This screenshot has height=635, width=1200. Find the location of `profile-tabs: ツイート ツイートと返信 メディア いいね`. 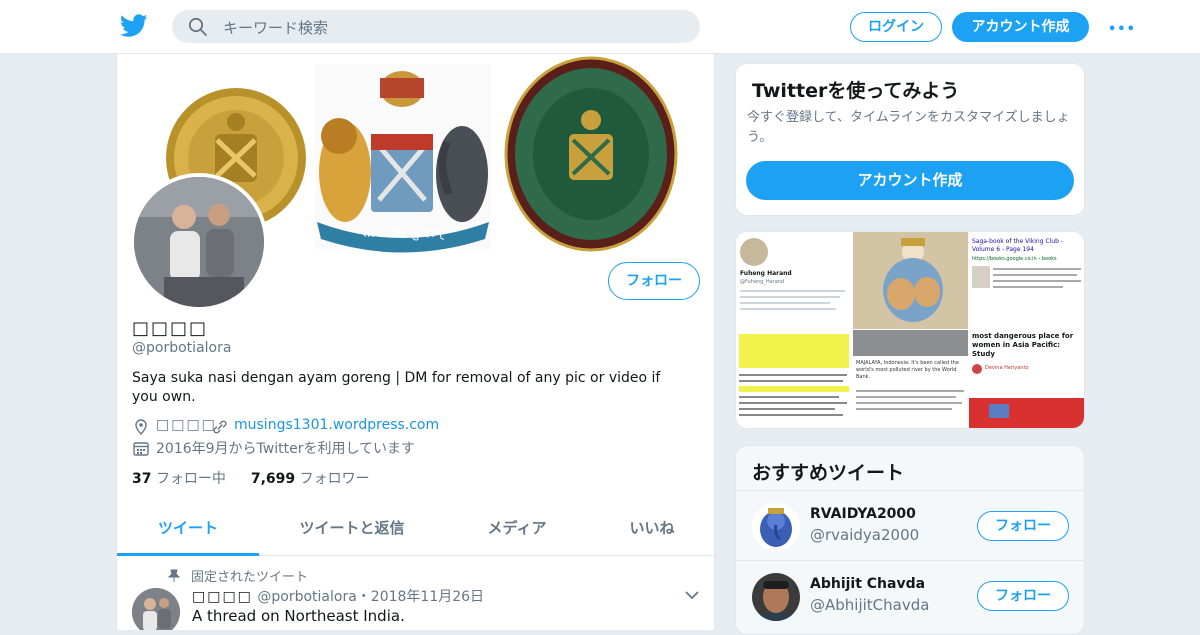

profile-tabs: ツイート ツイートと返信 メディア いいね is located at coordinates (415, 530).